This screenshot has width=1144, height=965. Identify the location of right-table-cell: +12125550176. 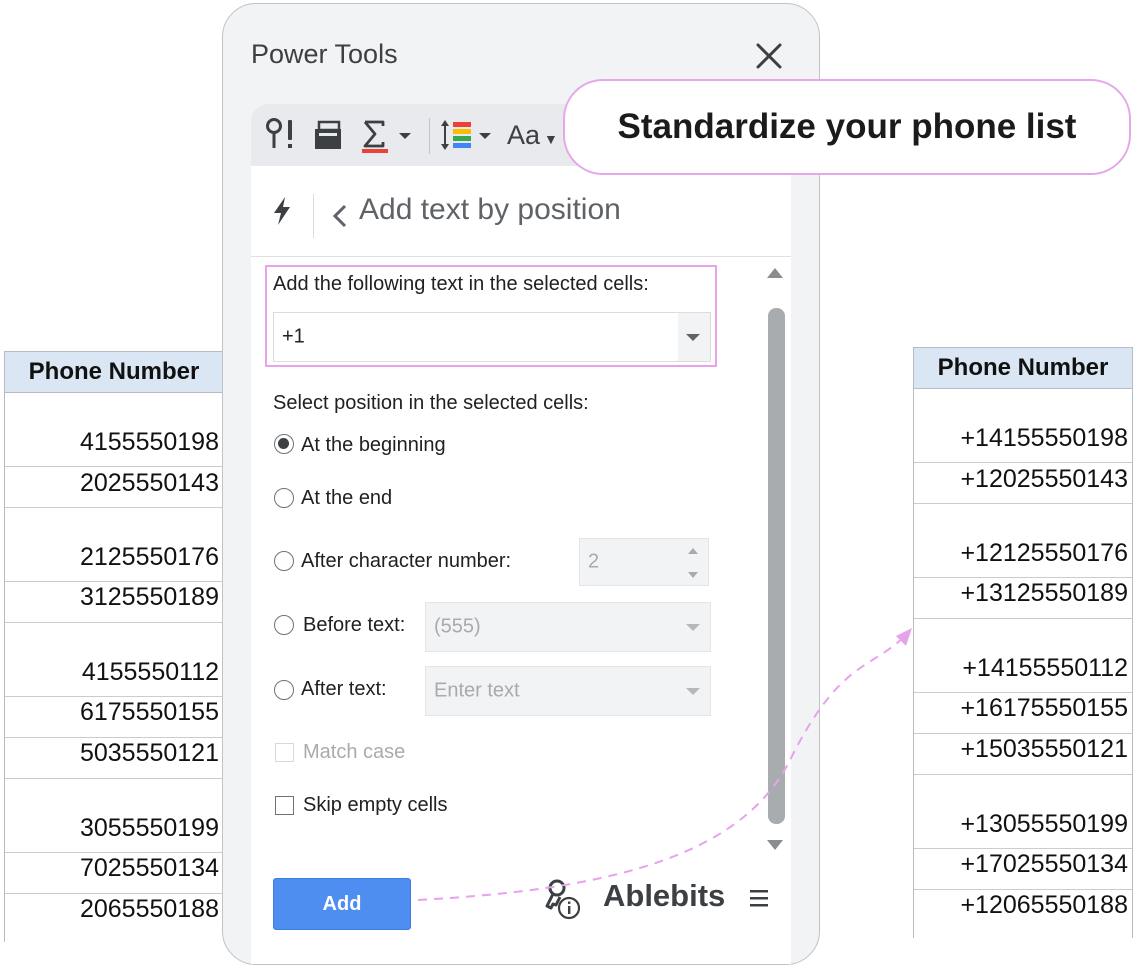
(1023, 553).